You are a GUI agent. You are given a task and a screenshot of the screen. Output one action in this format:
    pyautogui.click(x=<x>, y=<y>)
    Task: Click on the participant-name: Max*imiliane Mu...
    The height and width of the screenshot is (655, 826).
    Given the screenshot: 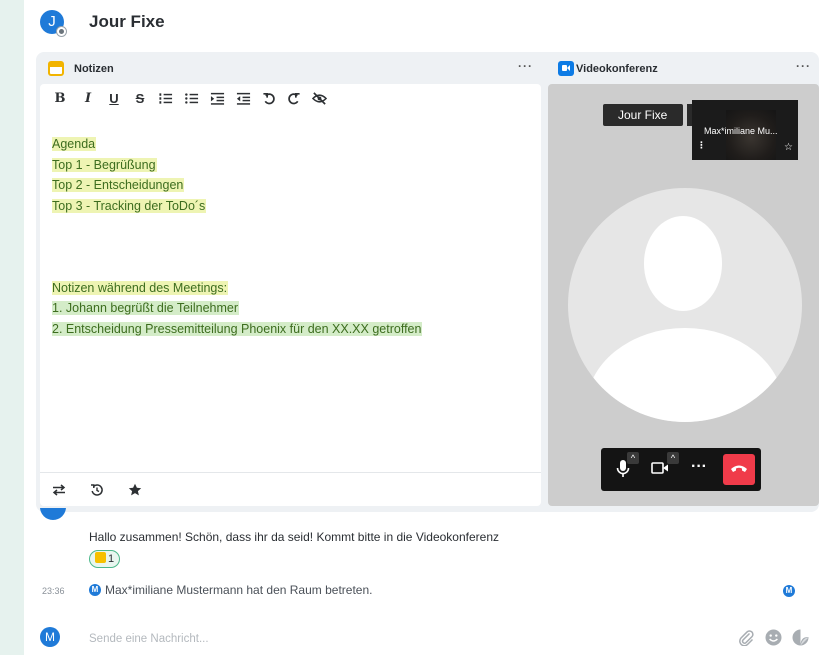 What is the action you would take?
    pyautogui.click(x=741, y=131)
    